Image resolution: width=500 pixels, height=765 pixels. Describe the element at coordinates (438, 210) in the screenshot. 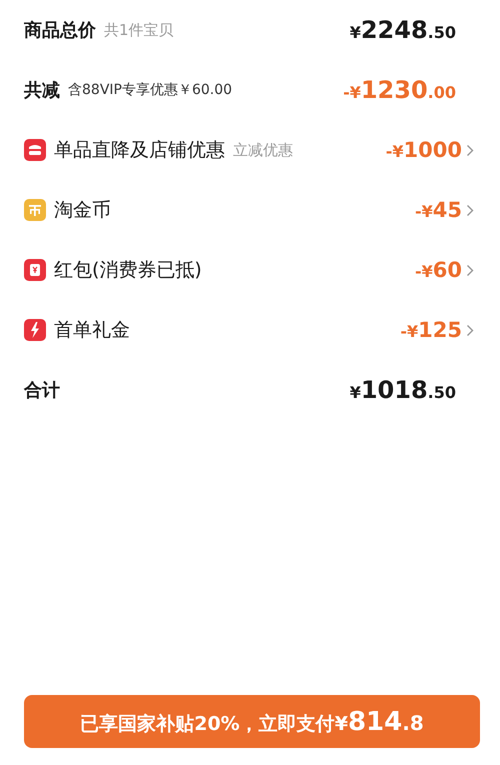

I see `amount-text: -¥45` at that location.